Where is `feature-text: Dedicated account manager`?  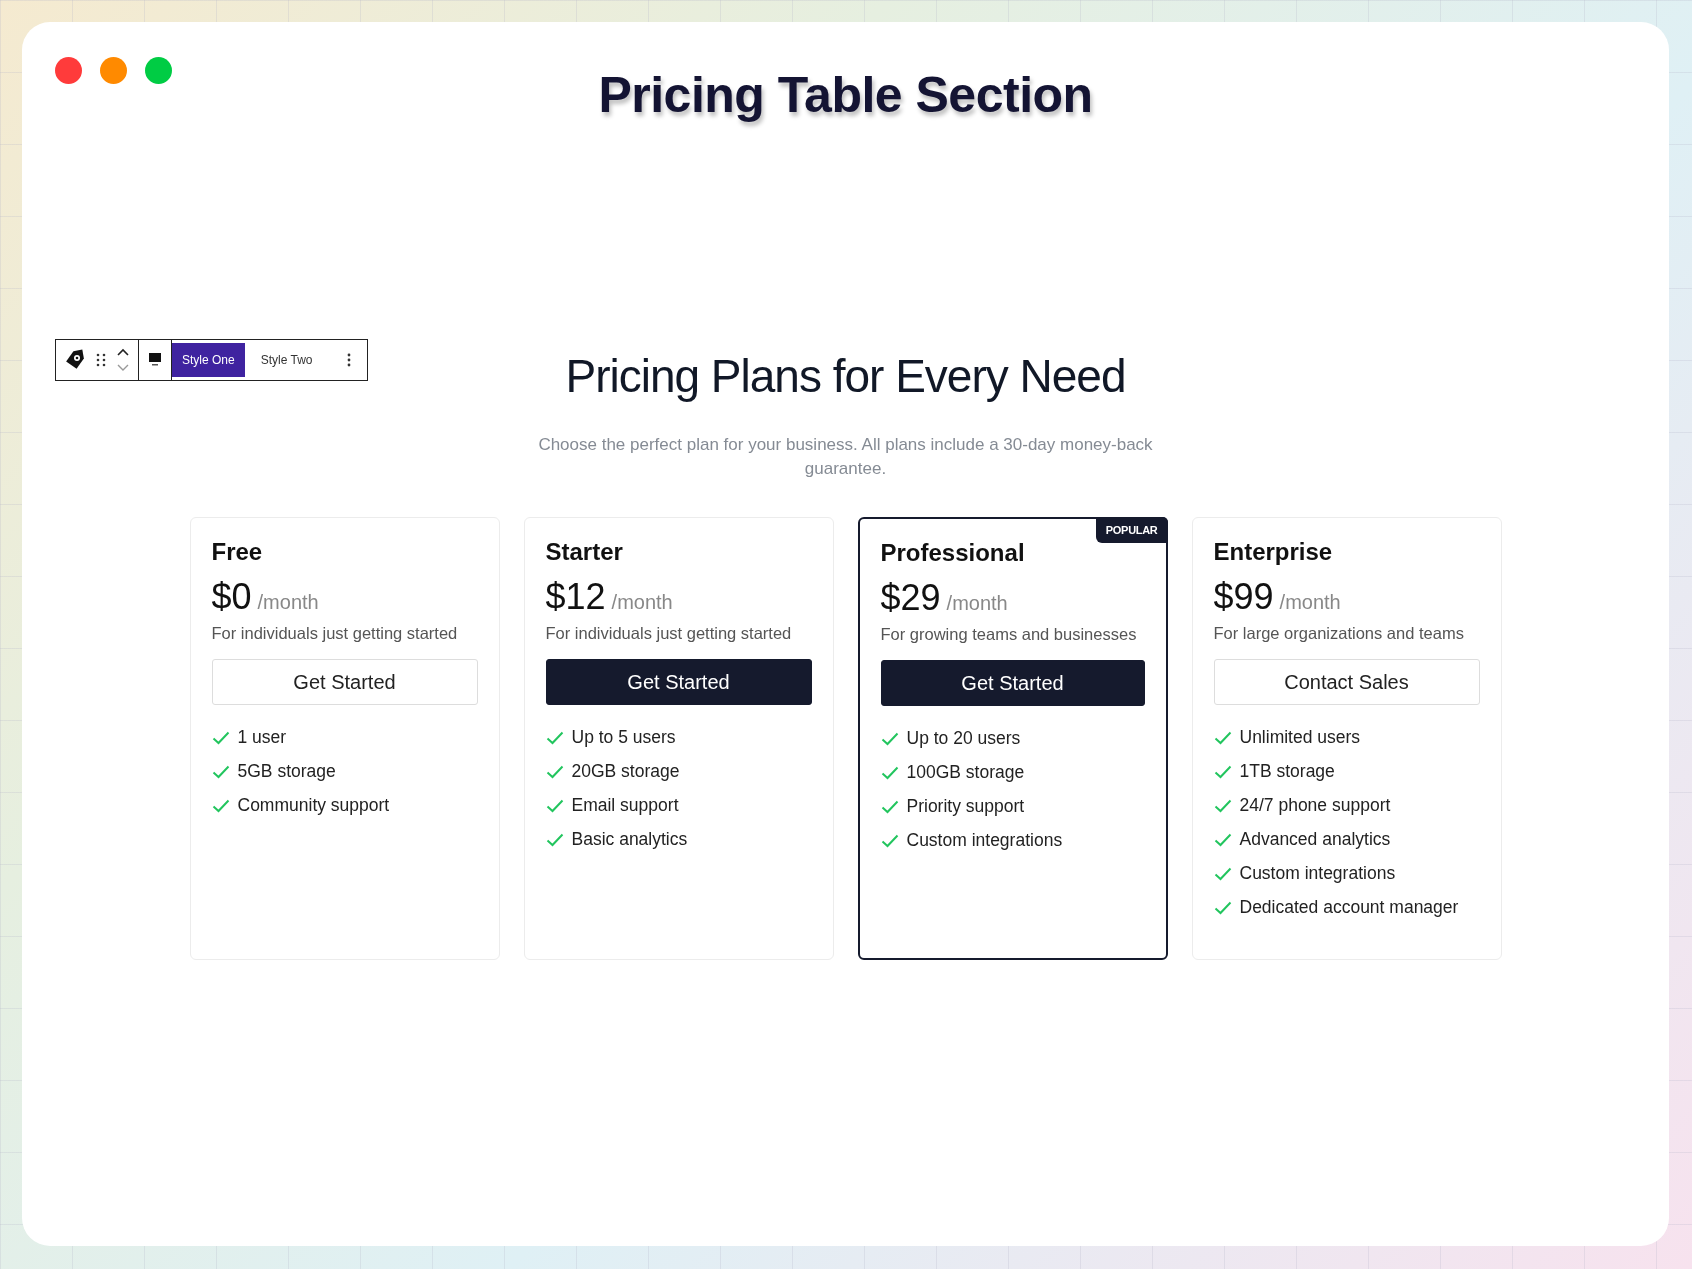 feature-text: Dedicated account manager is located at coordinates (1349, 907).